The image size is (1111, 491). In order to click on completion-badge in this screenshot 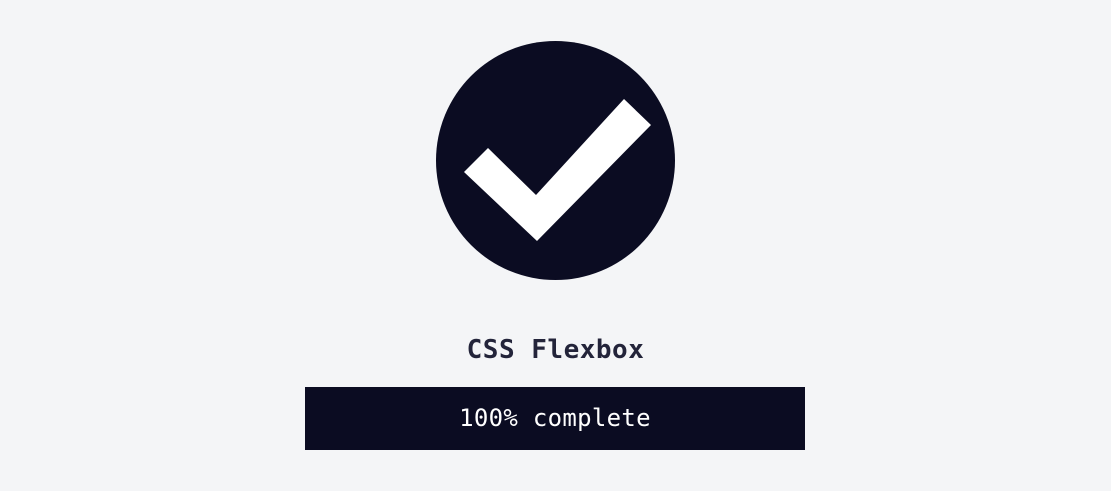, I will do `click(555, 160)`.